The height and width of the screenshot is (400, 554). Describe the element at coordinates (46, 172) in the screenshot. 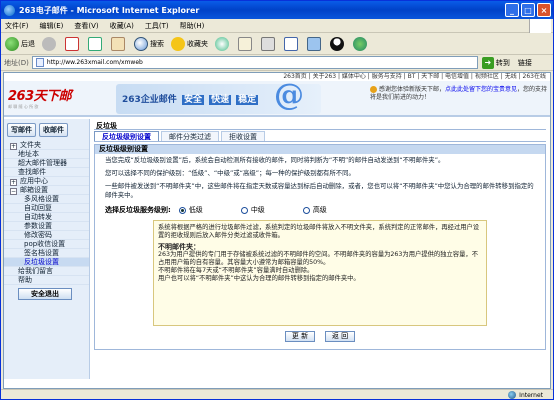

I see `sidebar-item-find-mail: 查找邮件` at that location.